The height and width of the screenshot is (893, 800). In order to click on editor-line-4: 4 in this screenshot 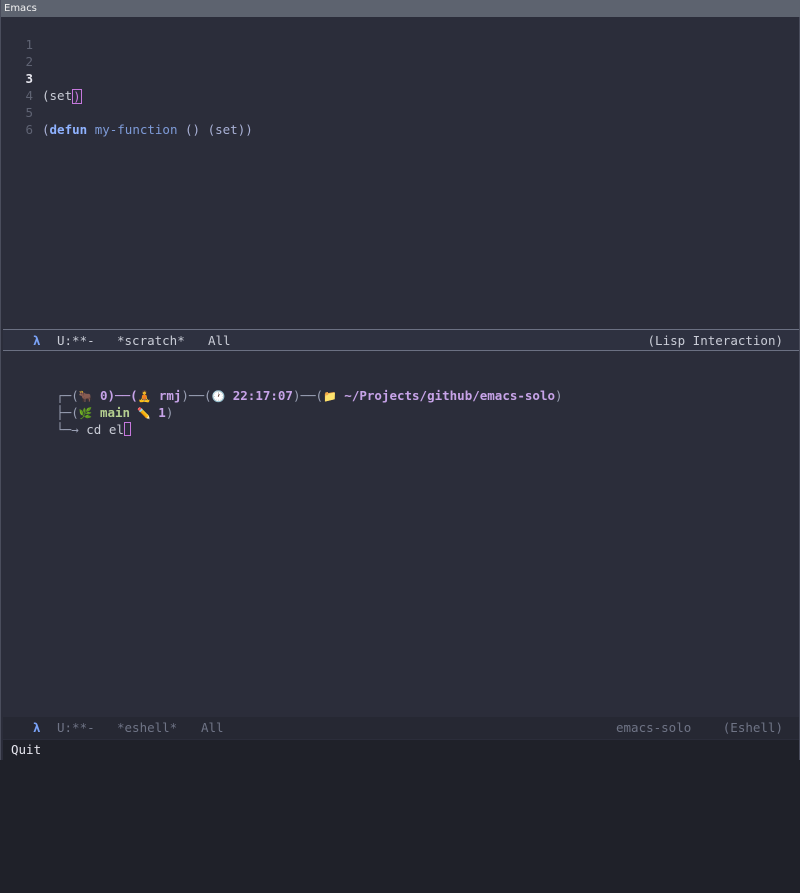, I will do `click(25, 86)`.